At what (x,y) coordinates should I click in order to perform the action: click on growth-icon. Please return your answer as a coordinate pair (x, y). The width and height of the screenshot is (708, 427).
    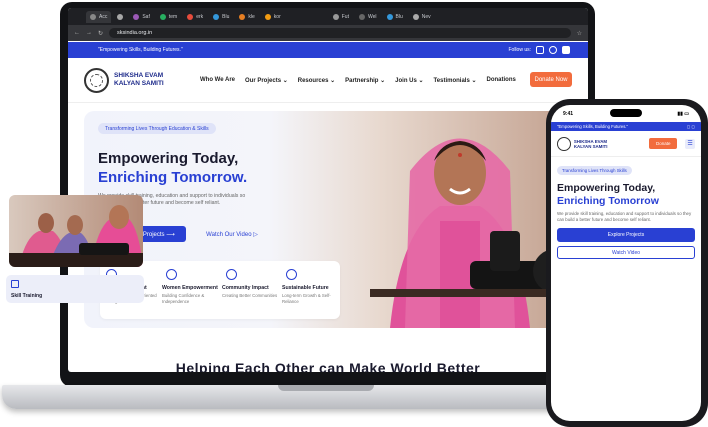
    Looking at the image, I should click on (291, 274).